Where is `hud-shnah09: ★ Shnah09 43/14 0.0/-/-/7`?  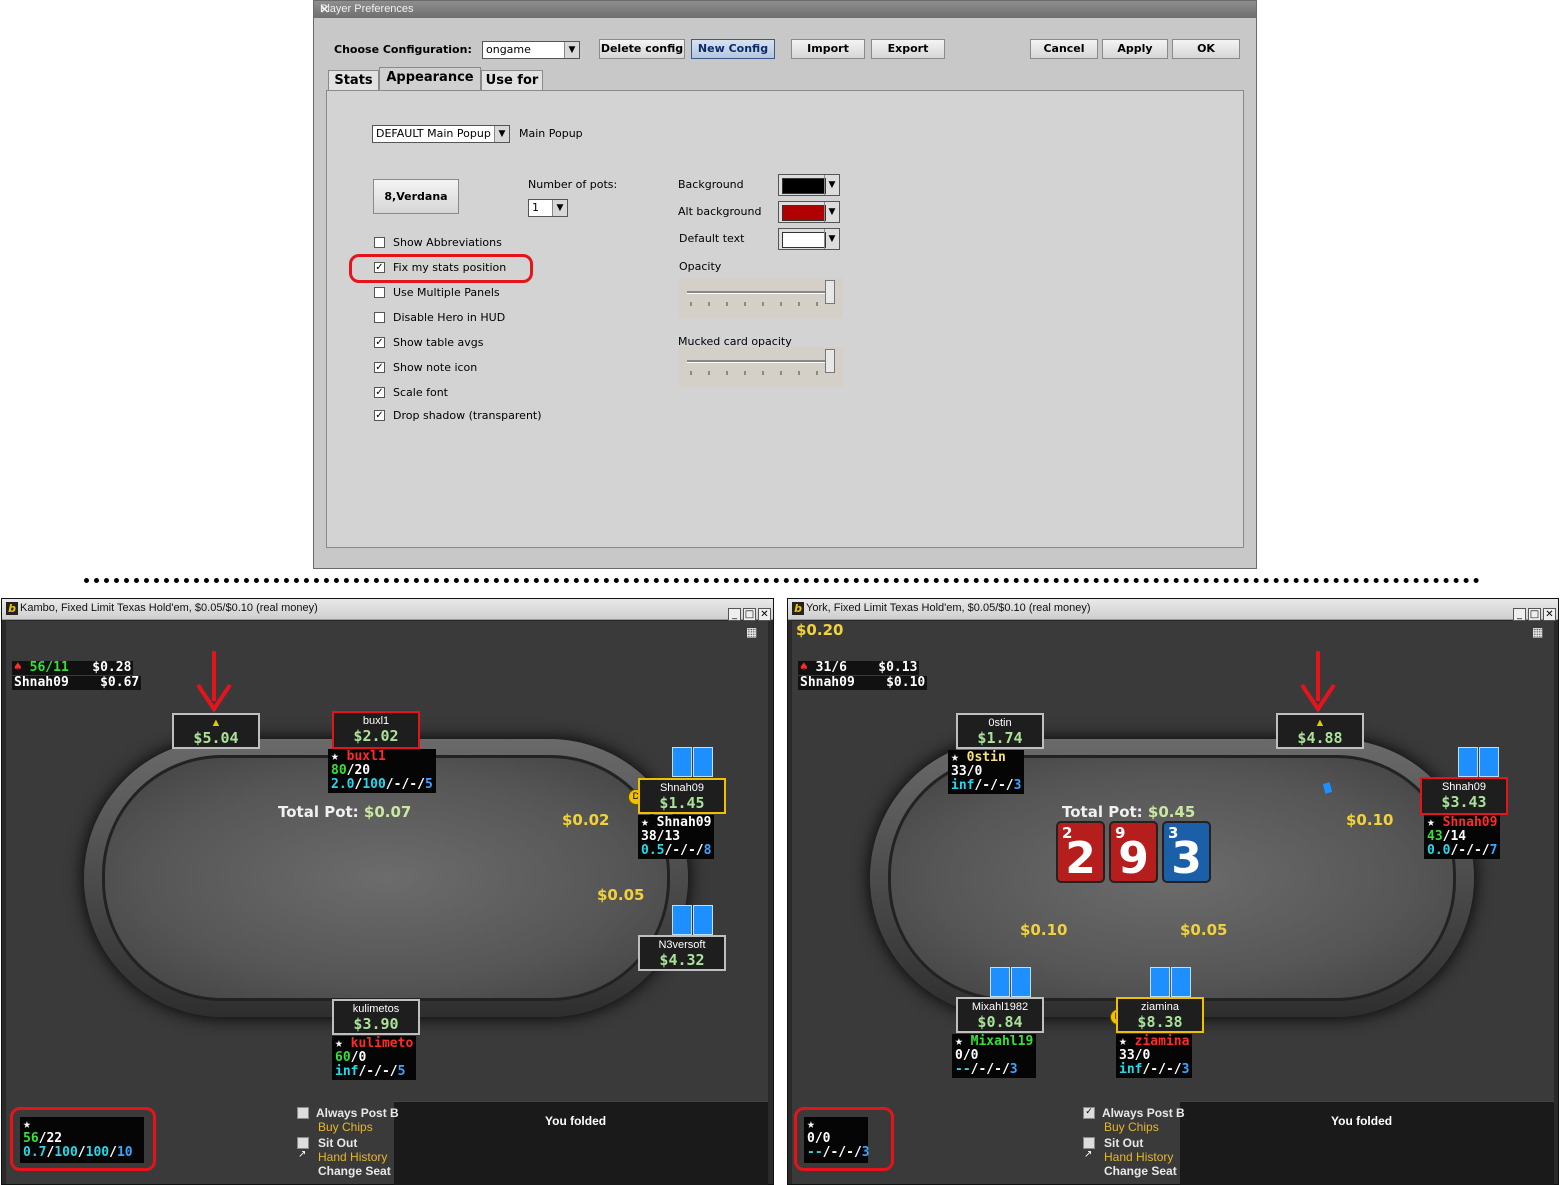
hud-shnah09: ★ Shnah09 43/14 0.0/-/-/7 is located at coordinates (1462, 837).